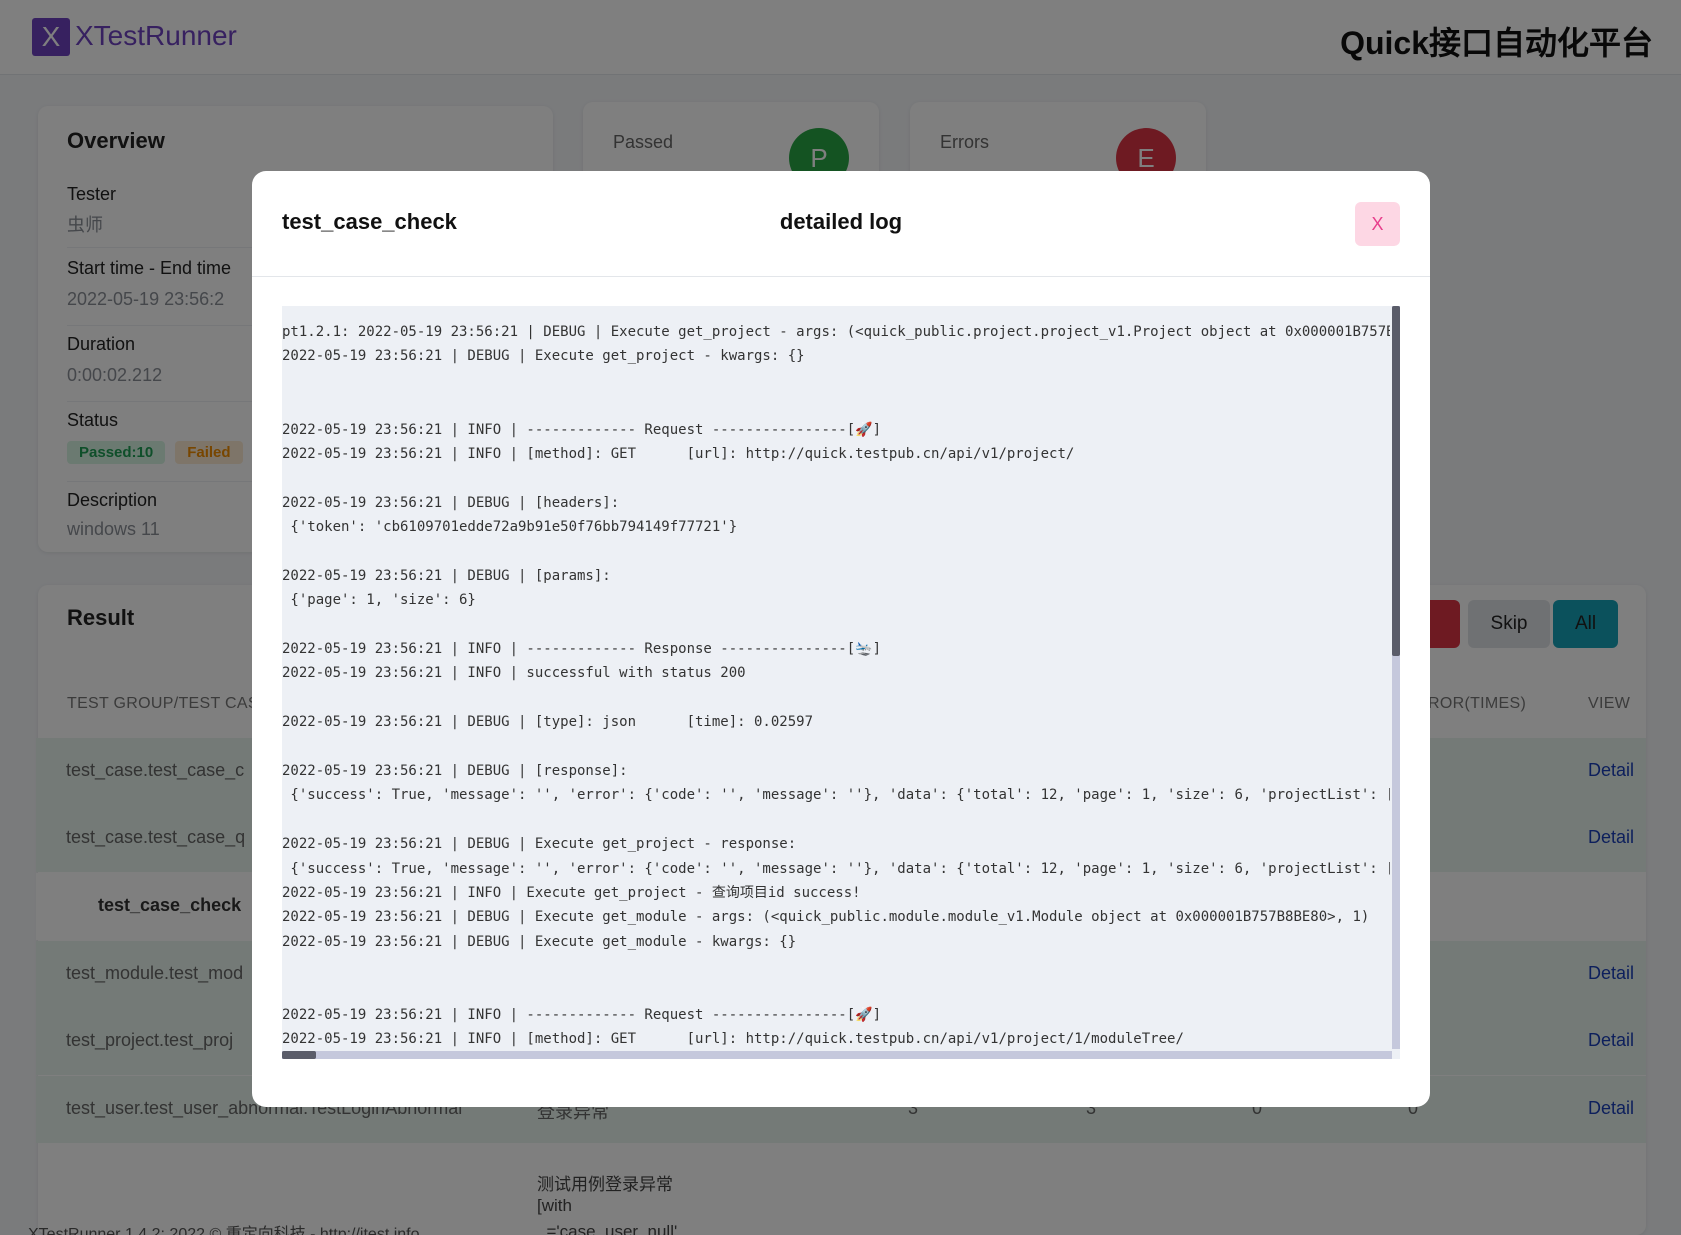 This screenshot has height=1235, width=1681. Describe the element at coordinates (299, 1055) in the screenshot. I see `horizontal-scrollbar-thumb` at that location.